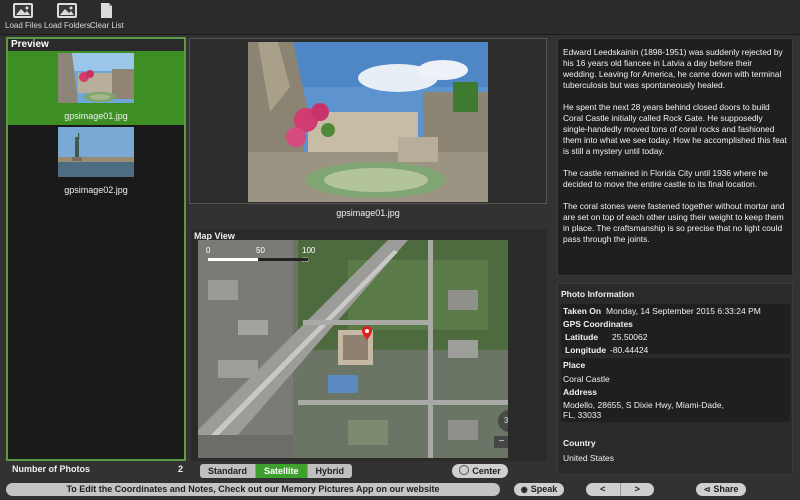 Image resolution: width=800 pixels, height=500 pixels. I want to click on zoom-control: − +, so click(501, 442).